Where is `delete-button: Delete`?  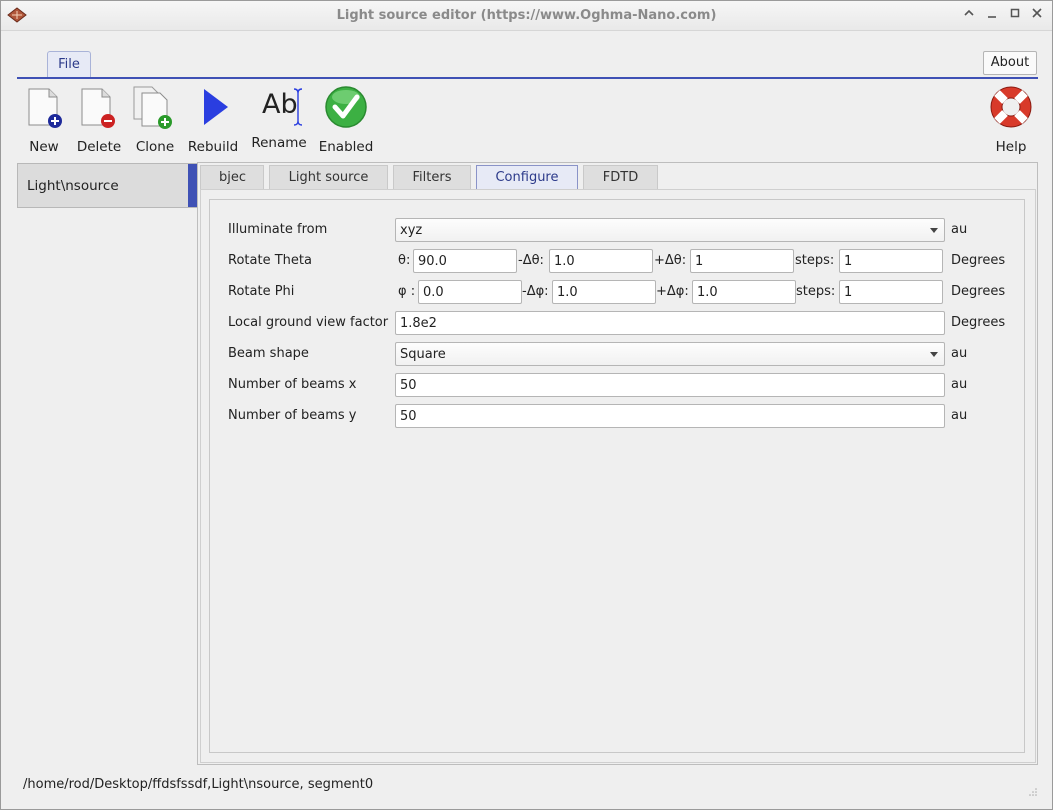 delete-button: Delete is located at coordinates (99, 120).